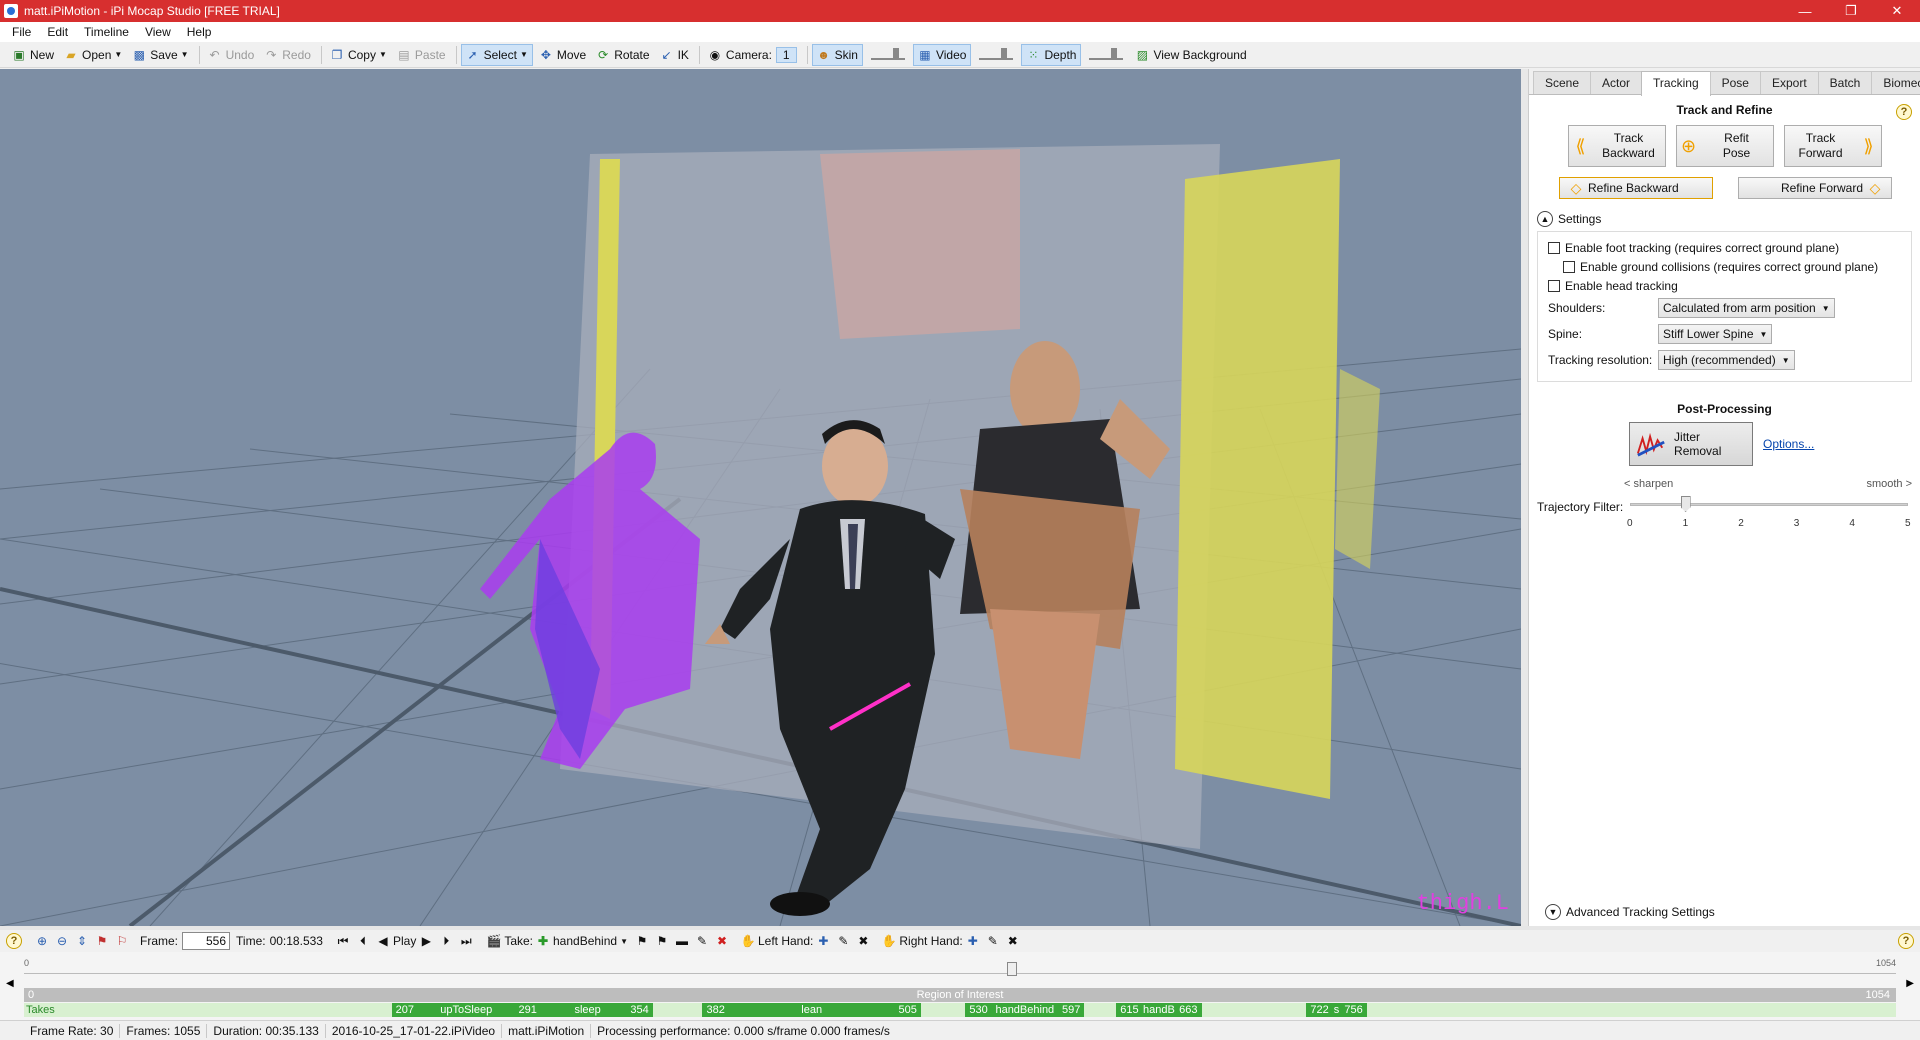 This screenshot has height=1040, width=1920. I want to click on tab-export: Export, so click(1789, 82).